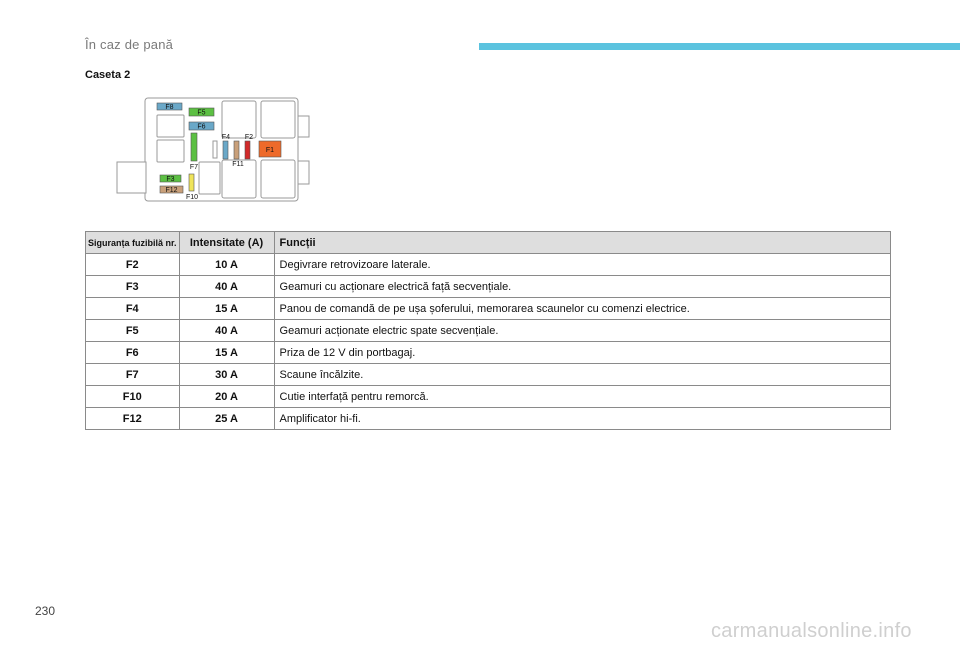 The width and height of the screenshot is (960, 649). What do you see at coordinates (132, 396) in the screenshot?
I see `fuse-number: F10` at bounding box center [132, 396].